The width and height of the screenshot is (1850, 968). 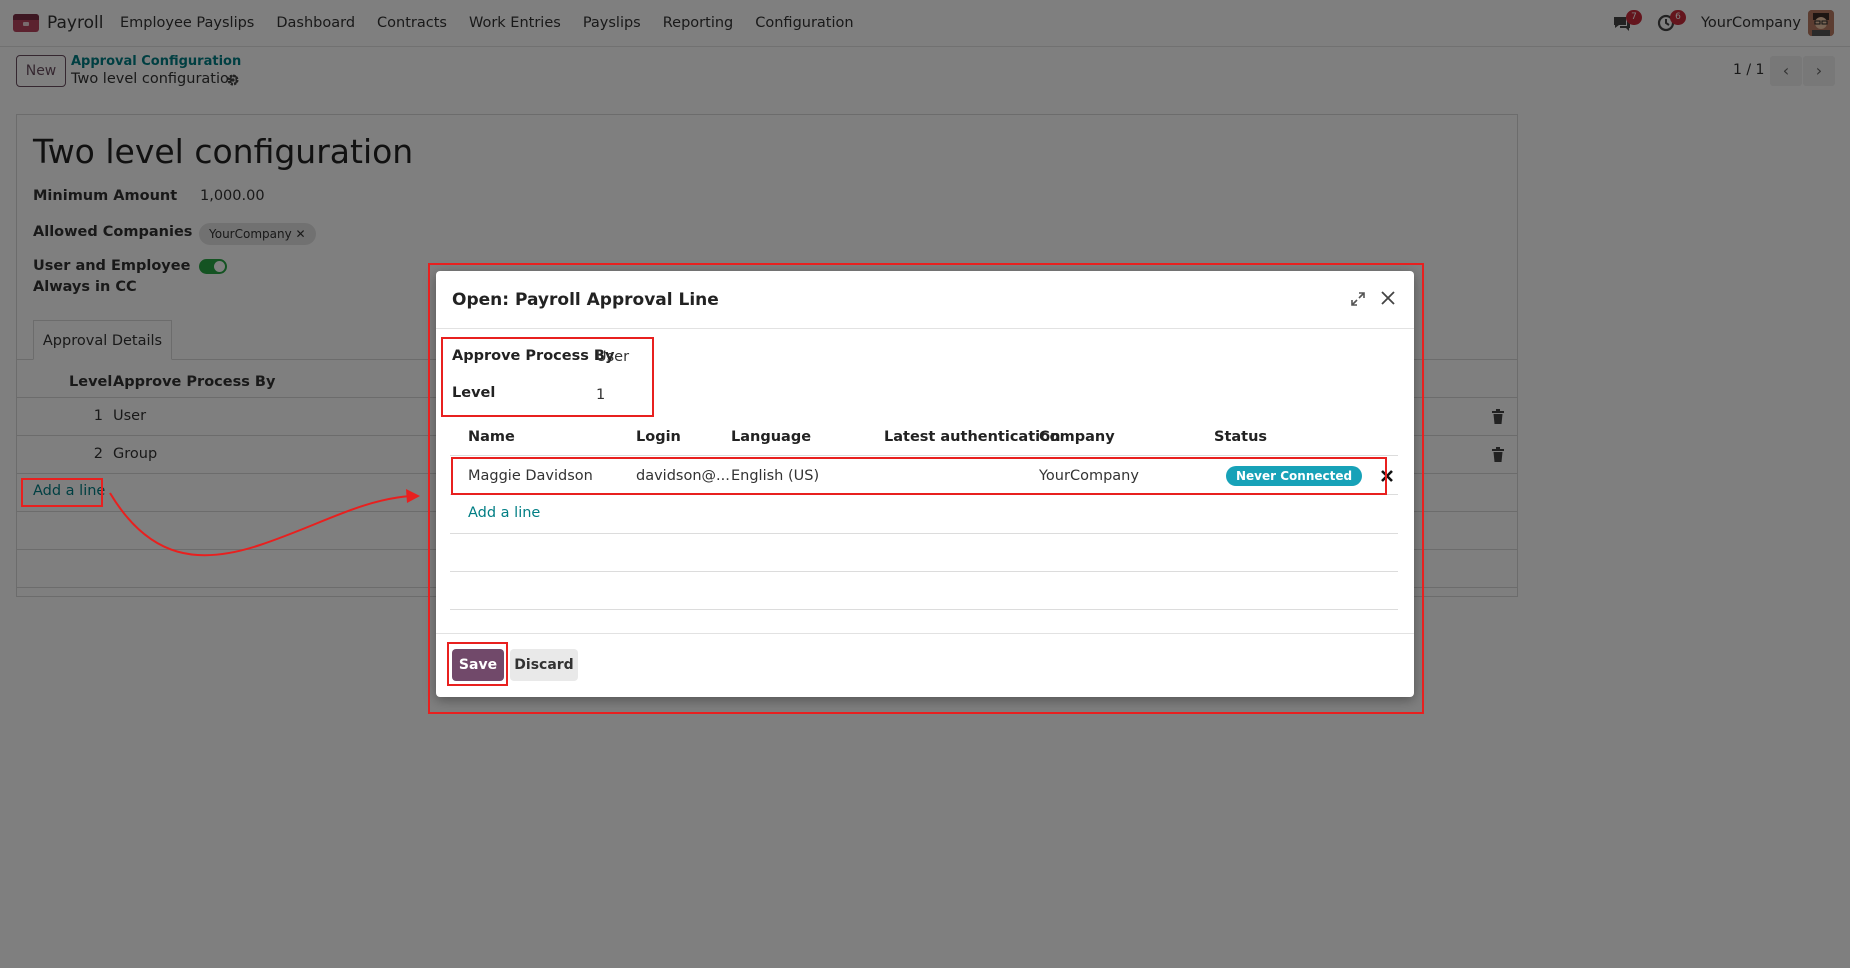 What do you see at coordinates (477, 664) in the screenshot?
I see `annotation-save-box` at bounding box center [477, 664].